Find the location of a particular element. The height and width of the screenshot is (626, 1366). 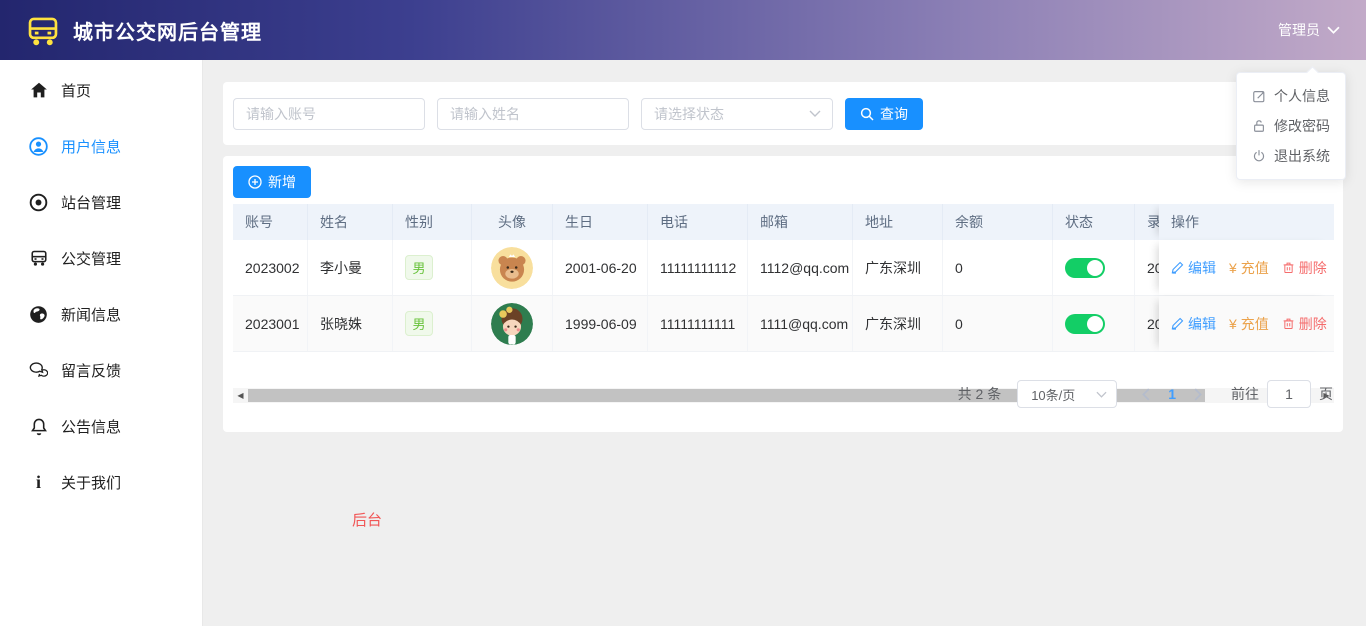

col-header-gender: 性别 is located at coordinates (432, 222).